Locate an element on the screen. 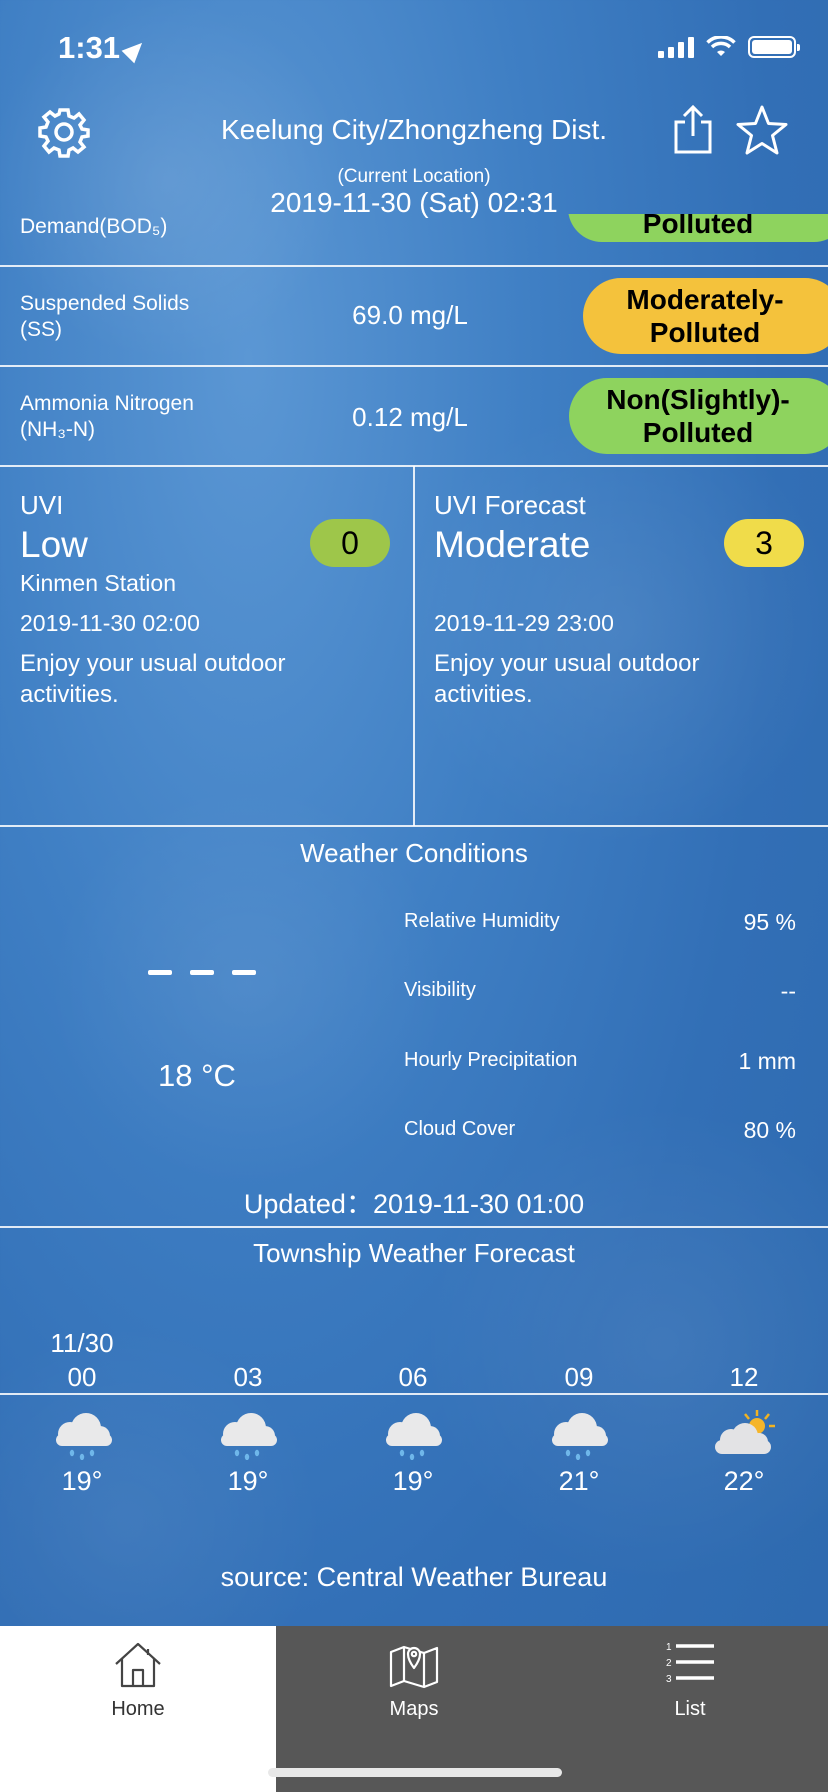 This screenshot has width=828, height=1792. uvi-forecast-time: 2019-11-29 23:00 is located at coordinates (524, 623).